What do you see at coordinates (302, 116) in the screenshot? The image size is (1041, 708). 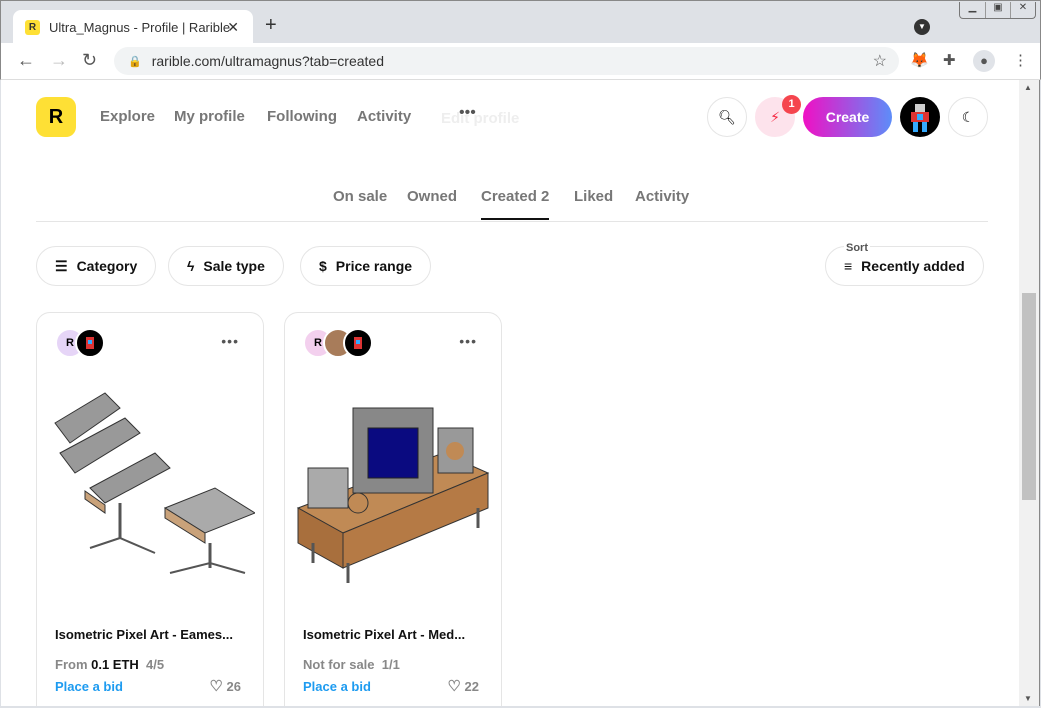 I see `nav-following: Following` at bounding box center [302, 116].